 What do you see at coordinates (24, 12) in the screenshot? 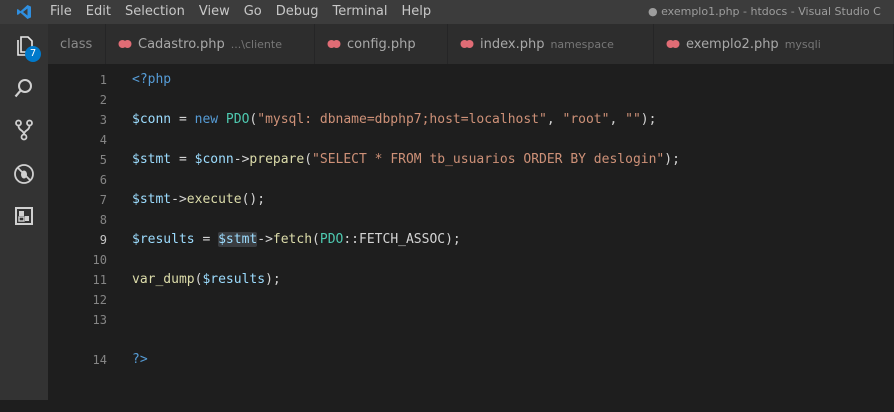
I see `vscode-logo-icon` at bounding box center [24, 12].